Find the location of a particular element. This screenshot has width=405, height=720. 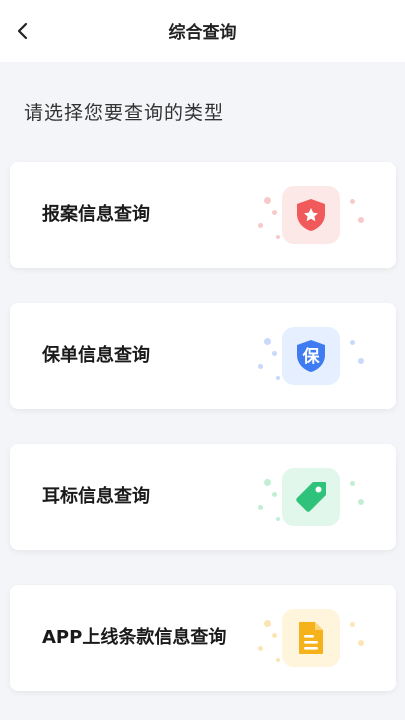

report-info-query-card: 报案信息查询 is located at coordinates (203, 215).